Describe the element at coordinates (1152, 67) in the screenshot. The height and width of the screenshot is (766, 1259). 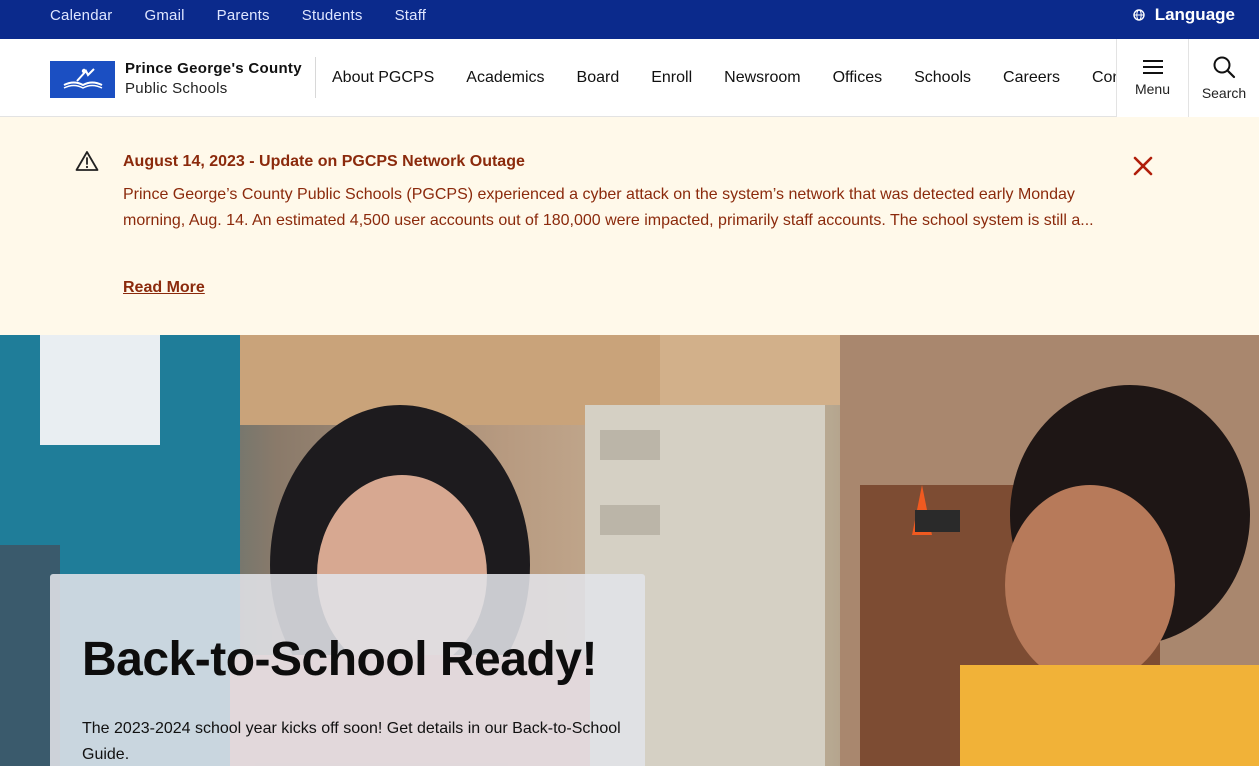
I see `hamburger-icon` at that location.